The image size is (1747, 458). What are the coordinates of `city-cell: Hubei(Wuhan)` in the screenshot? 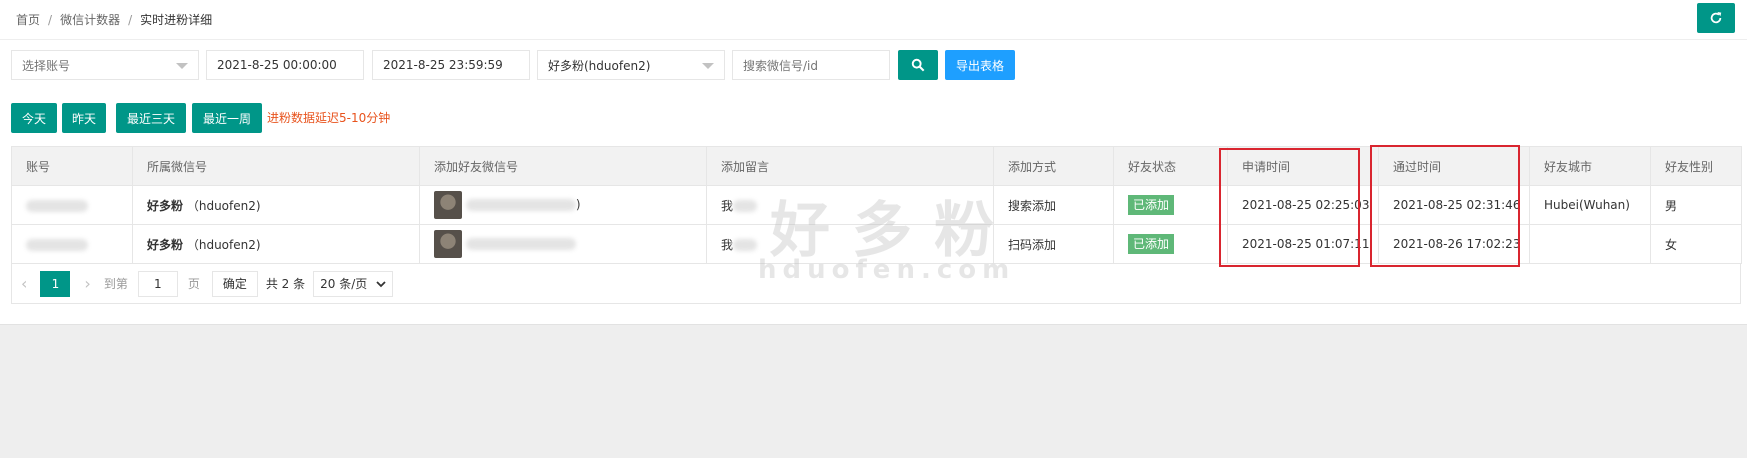 It's located at (1590, 205).